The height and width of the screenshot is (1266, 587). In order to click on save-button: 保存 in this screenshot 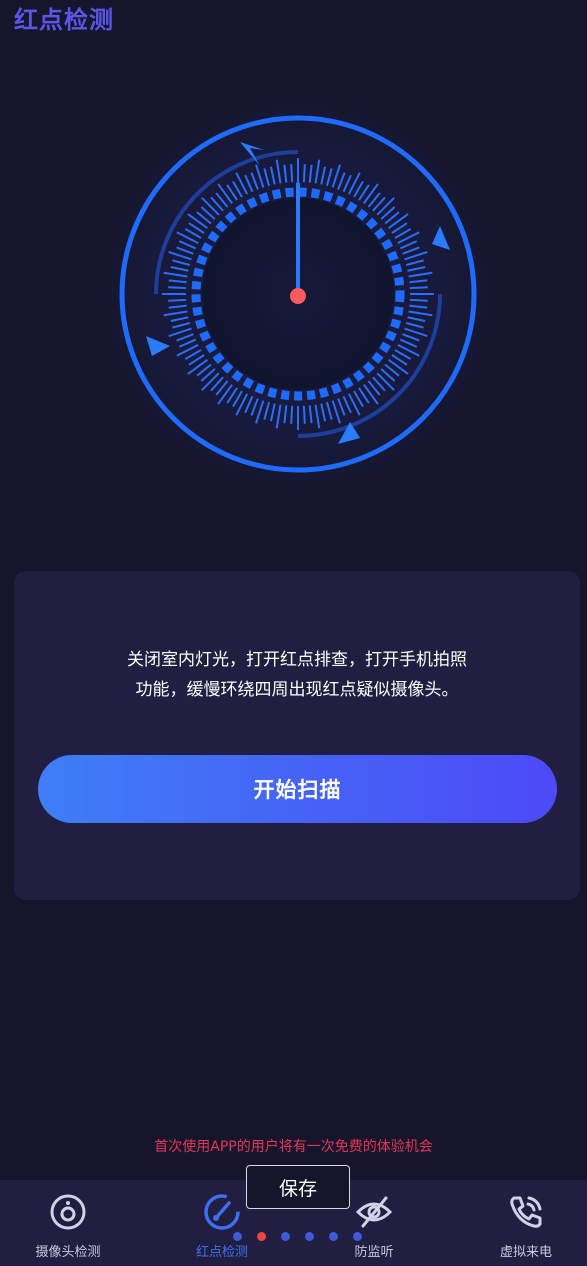, I will do `click(298, 1187)`.